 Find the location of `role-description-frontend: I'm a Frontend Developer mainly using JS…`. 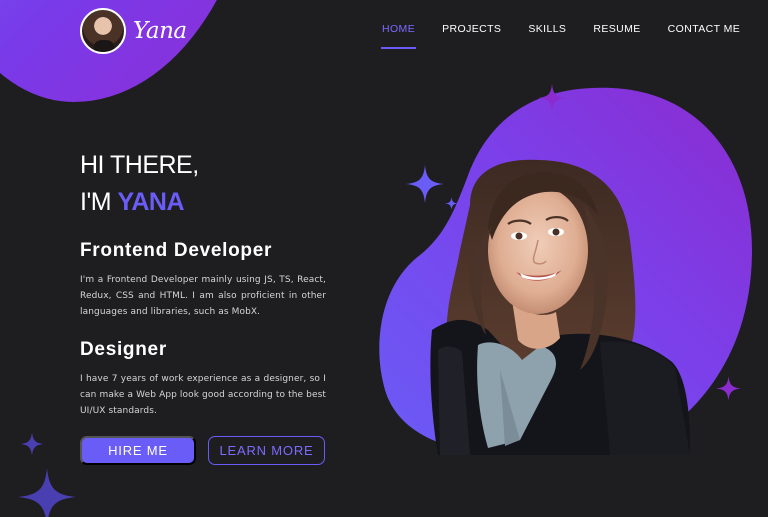

role-description-frontend: I'm a Frontend Developer mainly using JS… is located at coordinates (203, 296).